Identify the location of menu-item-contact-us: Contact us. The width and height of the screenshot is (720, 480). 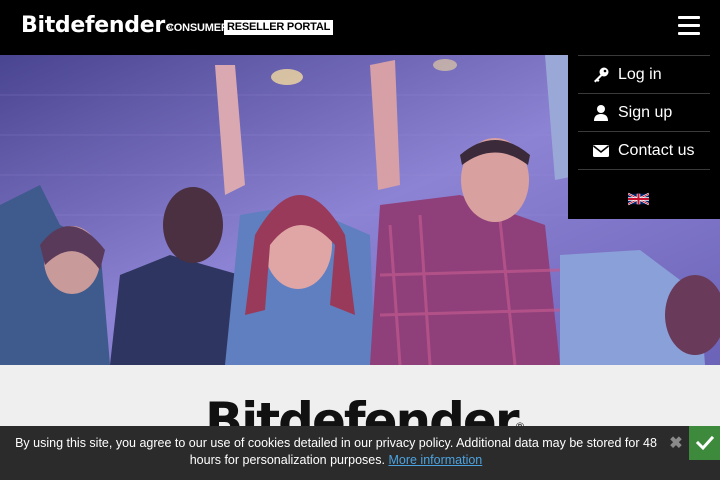
(644, 150).